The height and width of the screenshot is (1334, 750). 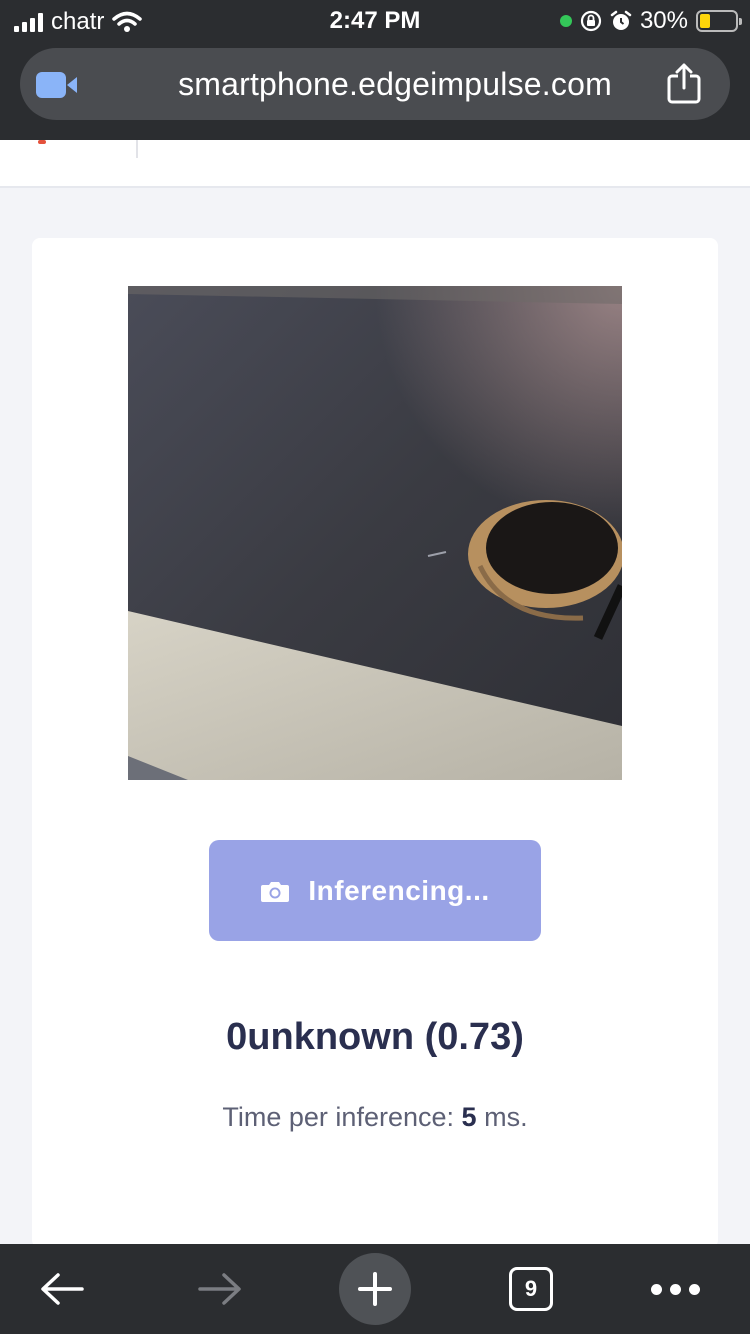 I want to click on alarm-icon, so click(x=621, y=20).